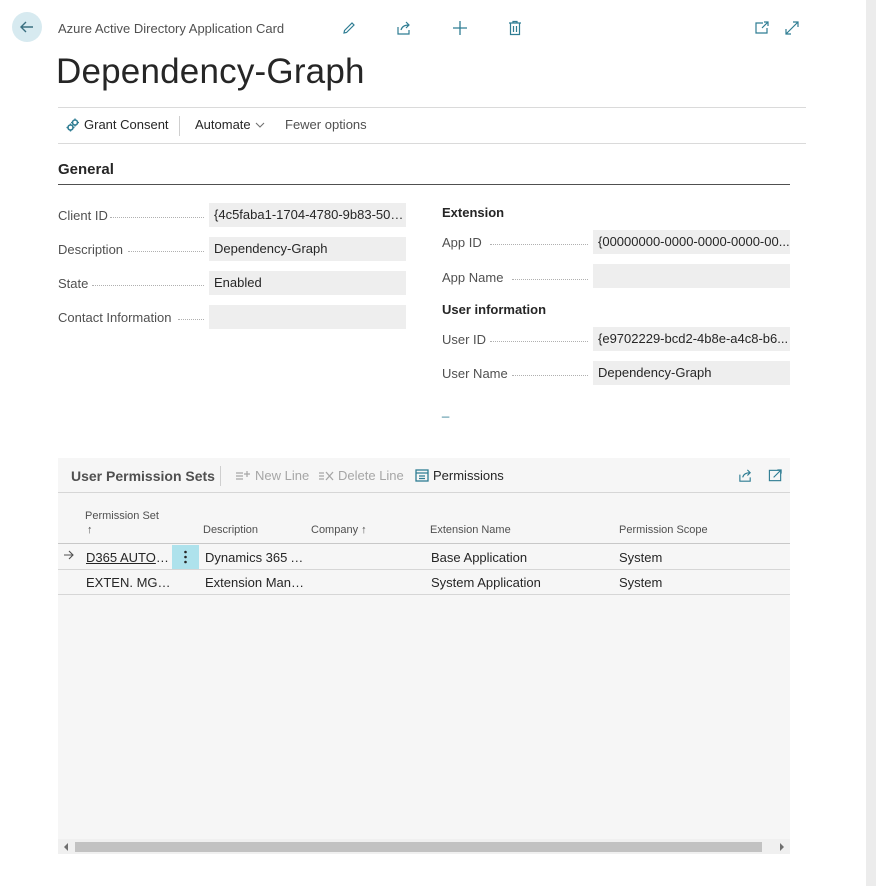 The image size is (876, 886). I want to click on share-button, so click(404, 28).